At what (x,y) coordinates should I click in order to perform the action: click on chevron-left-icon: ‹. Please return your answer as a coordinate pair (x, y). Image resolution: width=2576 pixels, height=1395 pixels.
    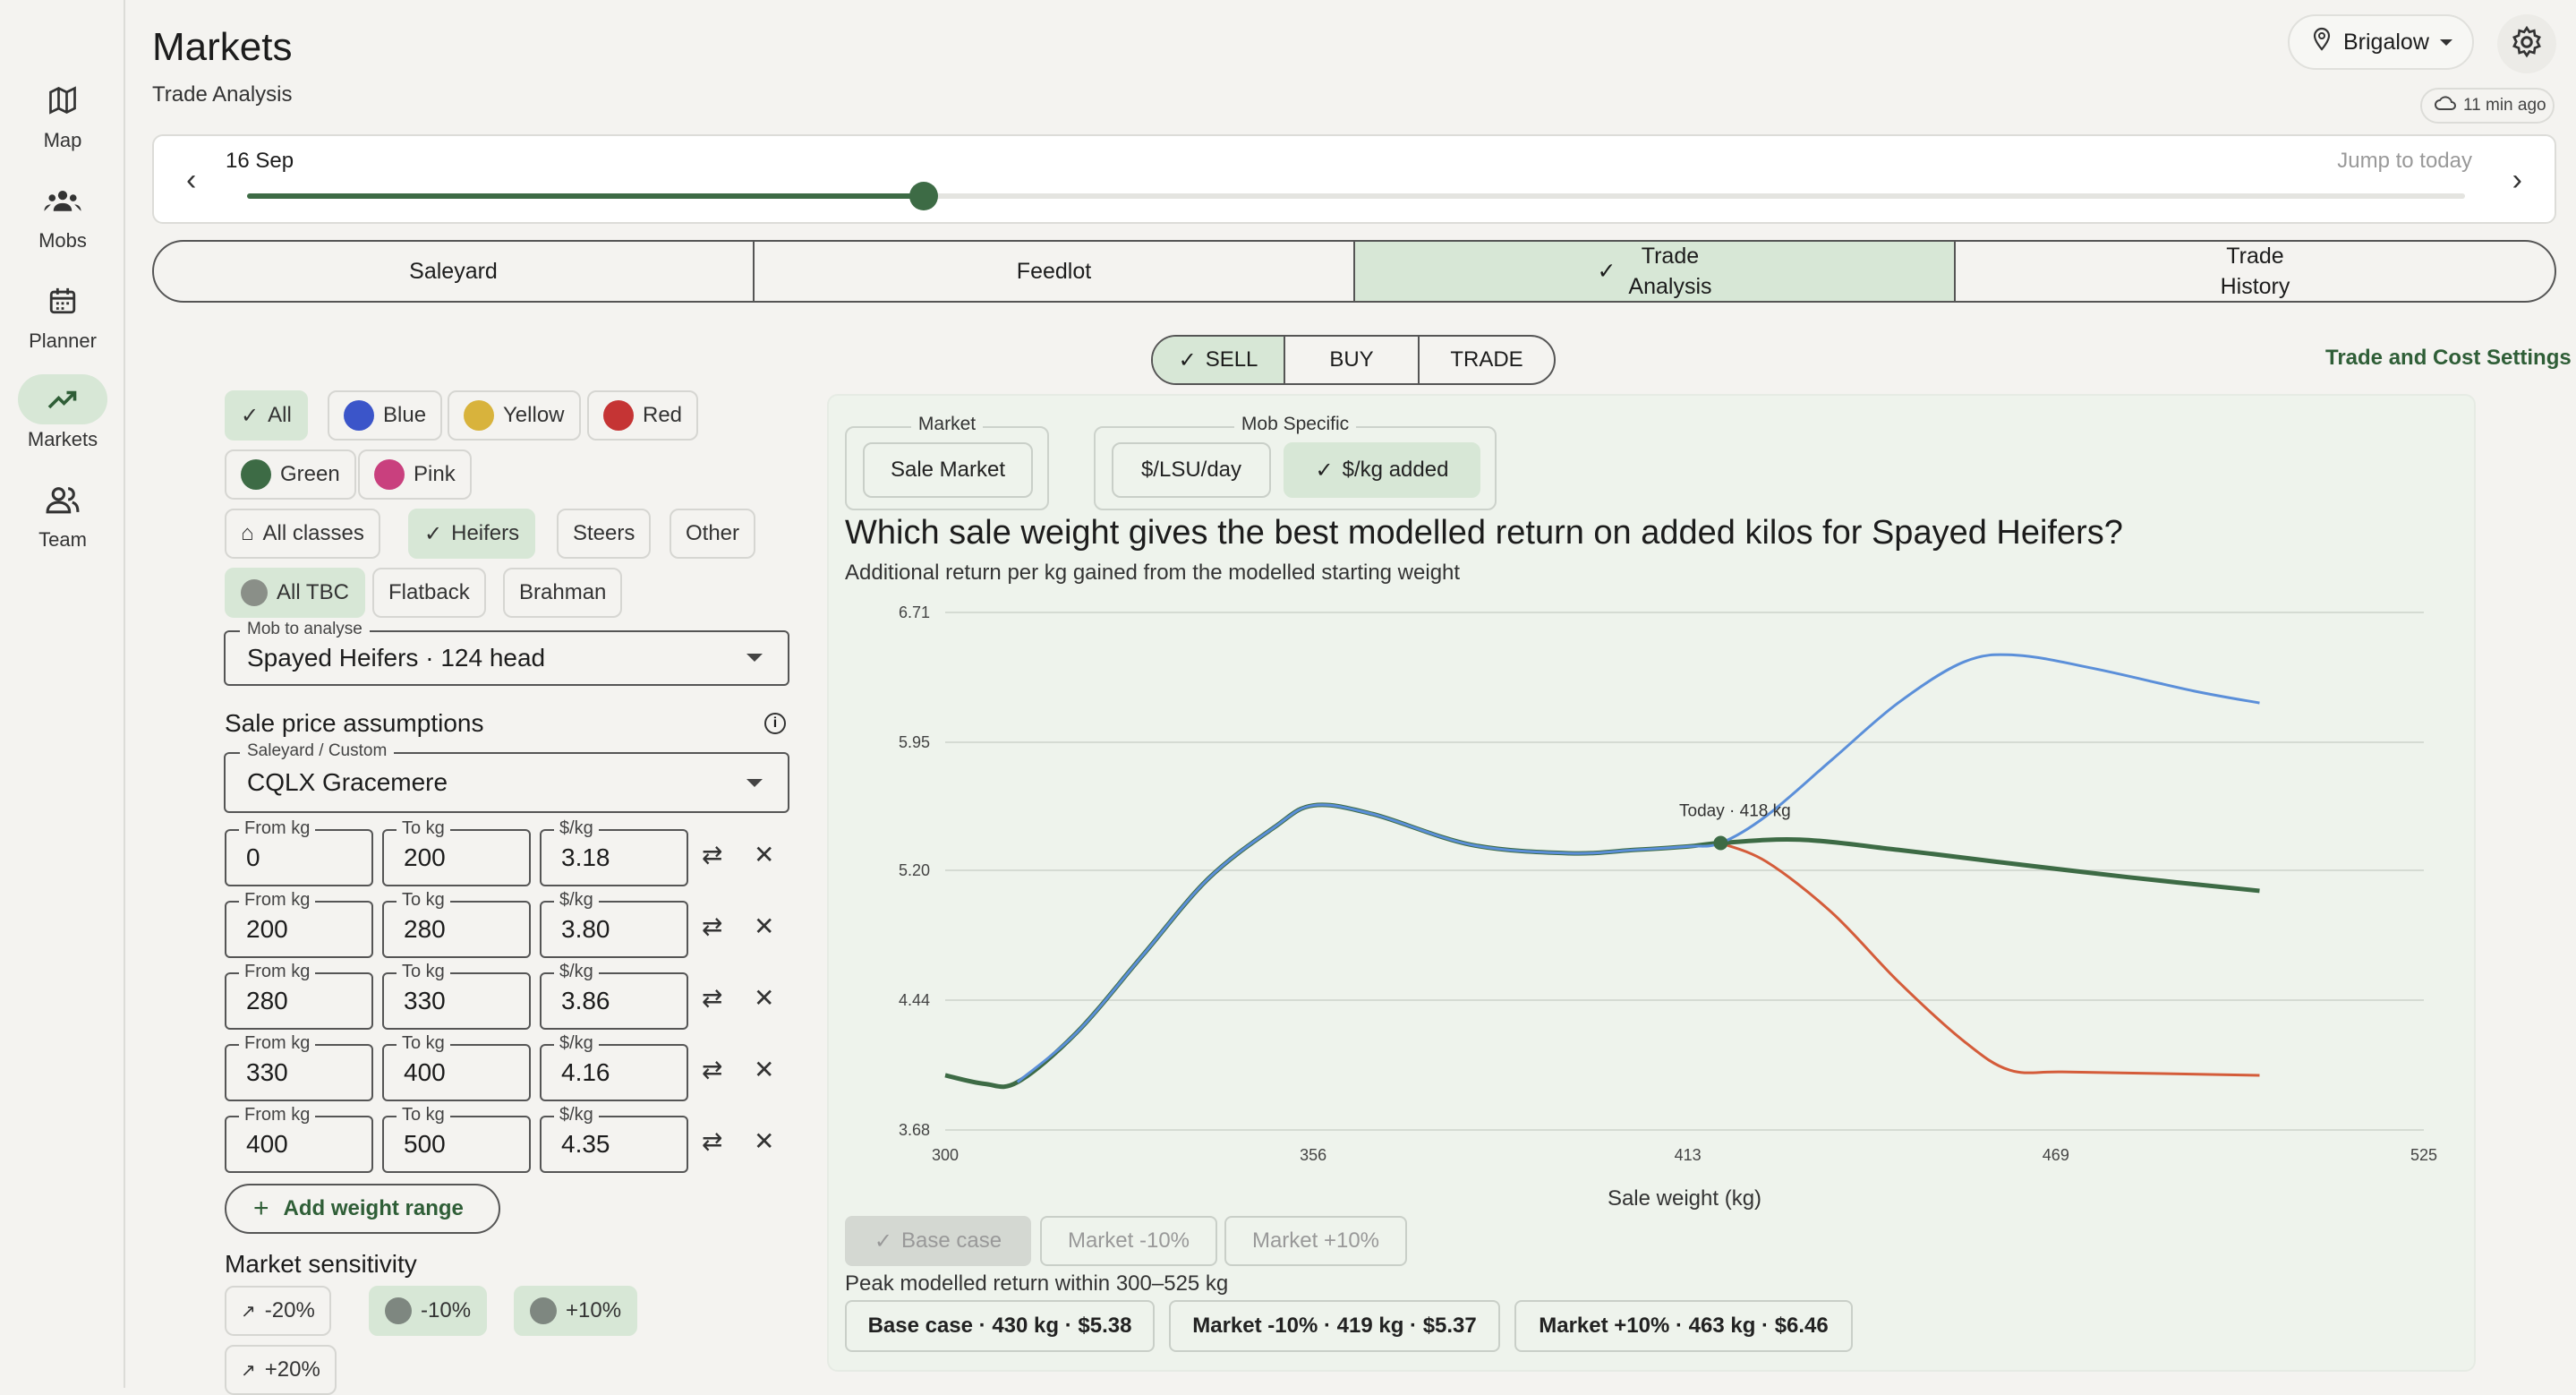
    Looking at the image, I should click on (191, 180).